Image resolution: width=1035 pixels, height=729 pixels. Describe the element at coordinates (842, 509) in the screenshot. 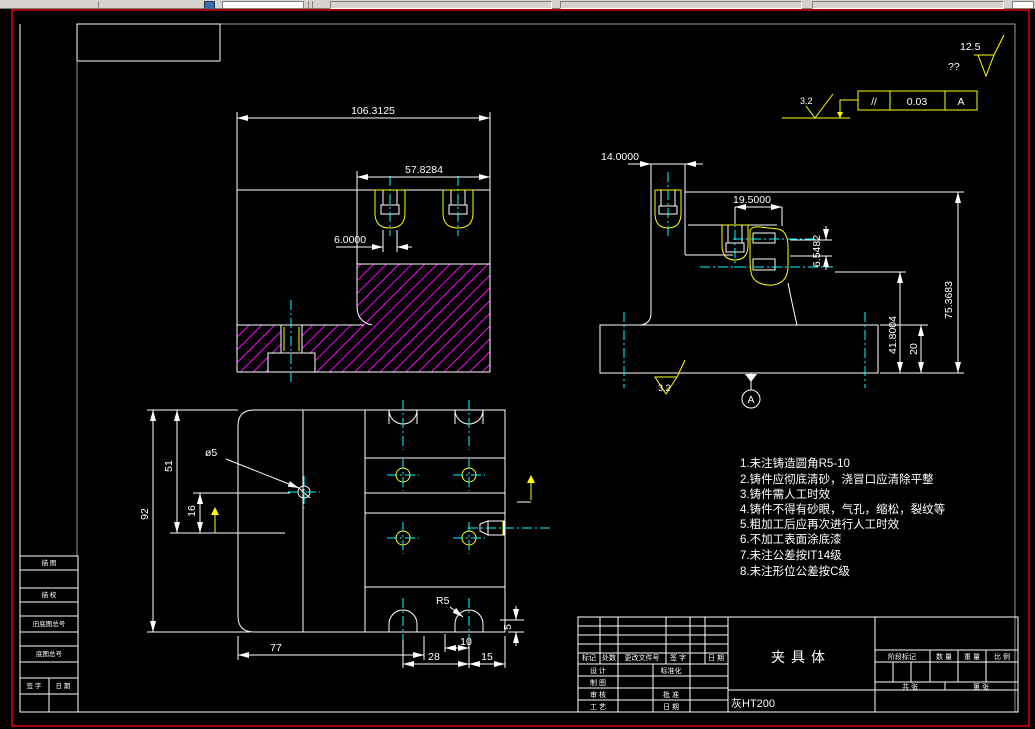

I see `note-line: 4.铸件不得有砂眼，气孔，缩松，裂纹等` at that location.